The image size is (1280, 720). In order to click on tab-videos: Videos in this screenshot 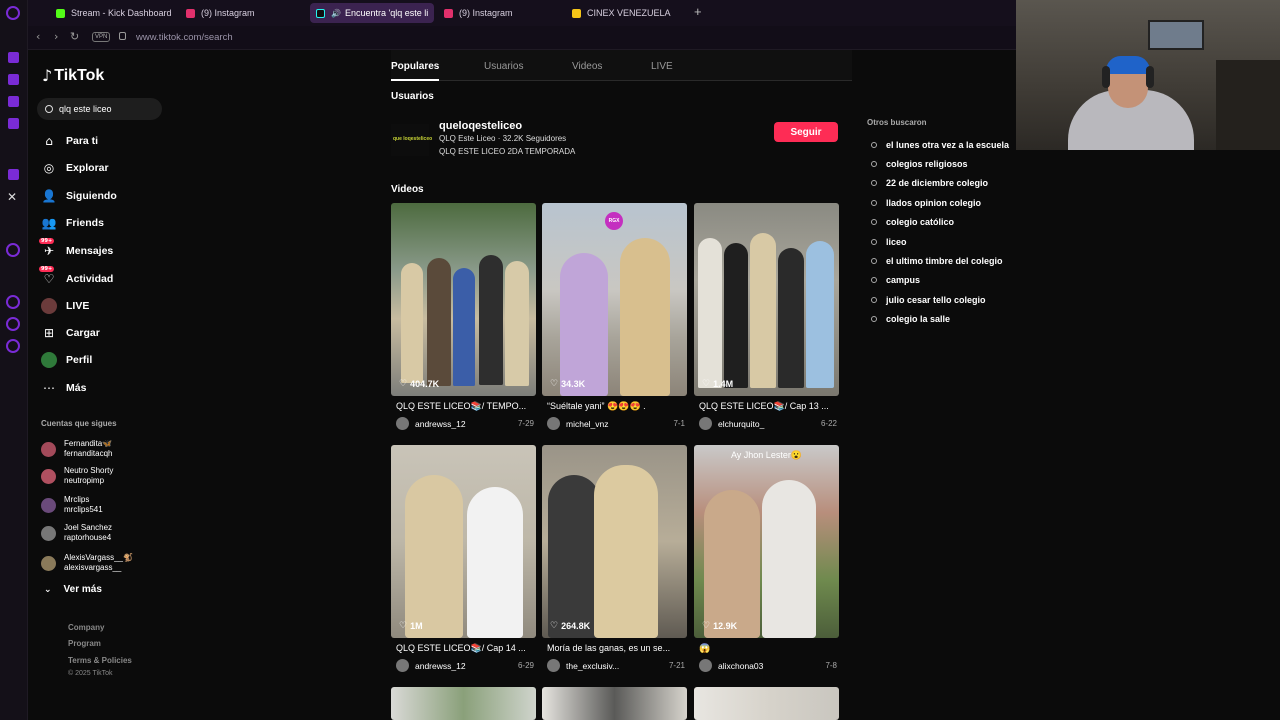, I will do `click(587, 66)`.